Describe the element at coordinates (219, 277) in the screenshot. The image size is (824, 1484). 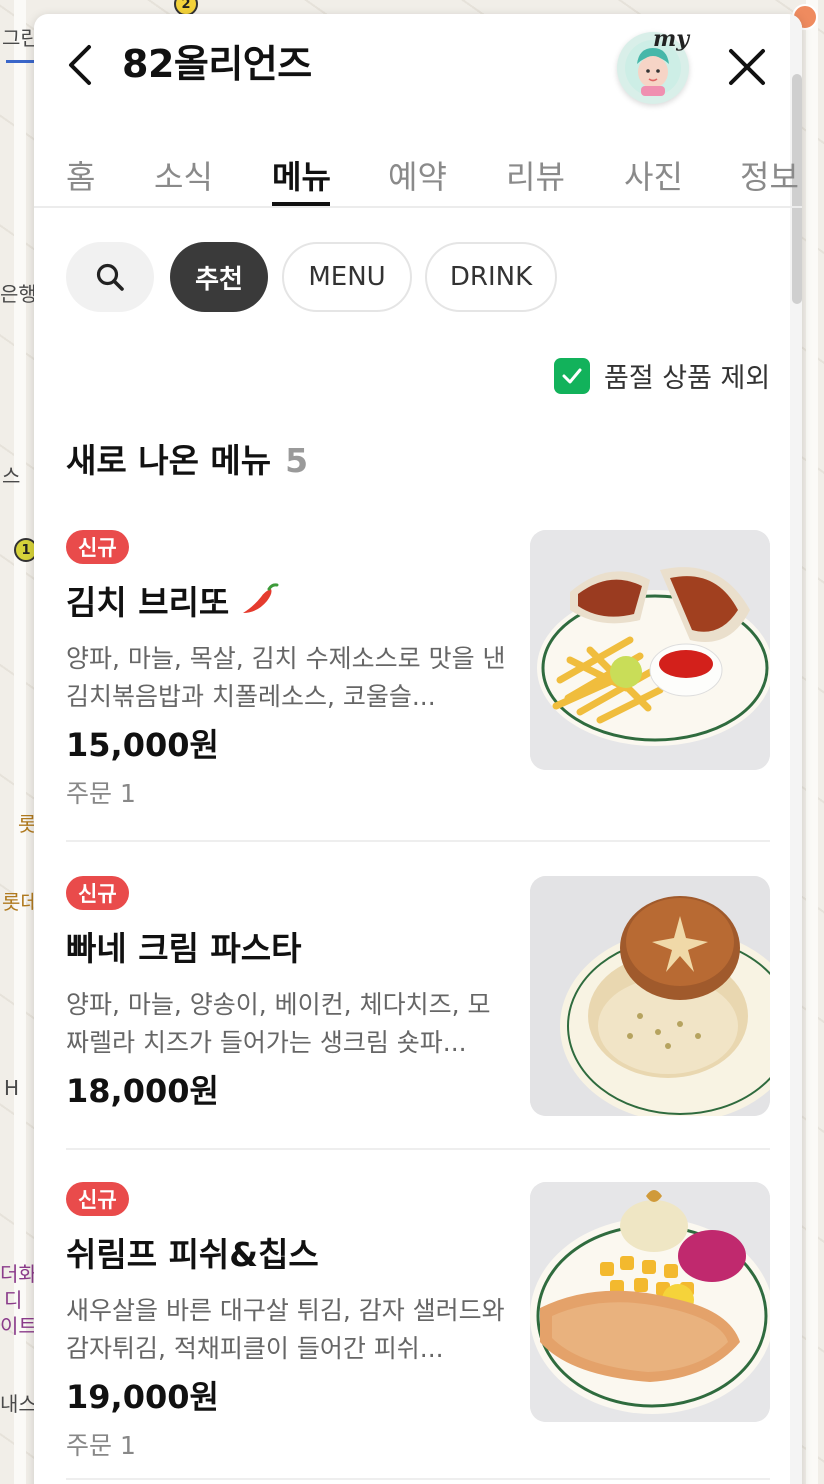
I see `chip-recommended: 추천` at that location.